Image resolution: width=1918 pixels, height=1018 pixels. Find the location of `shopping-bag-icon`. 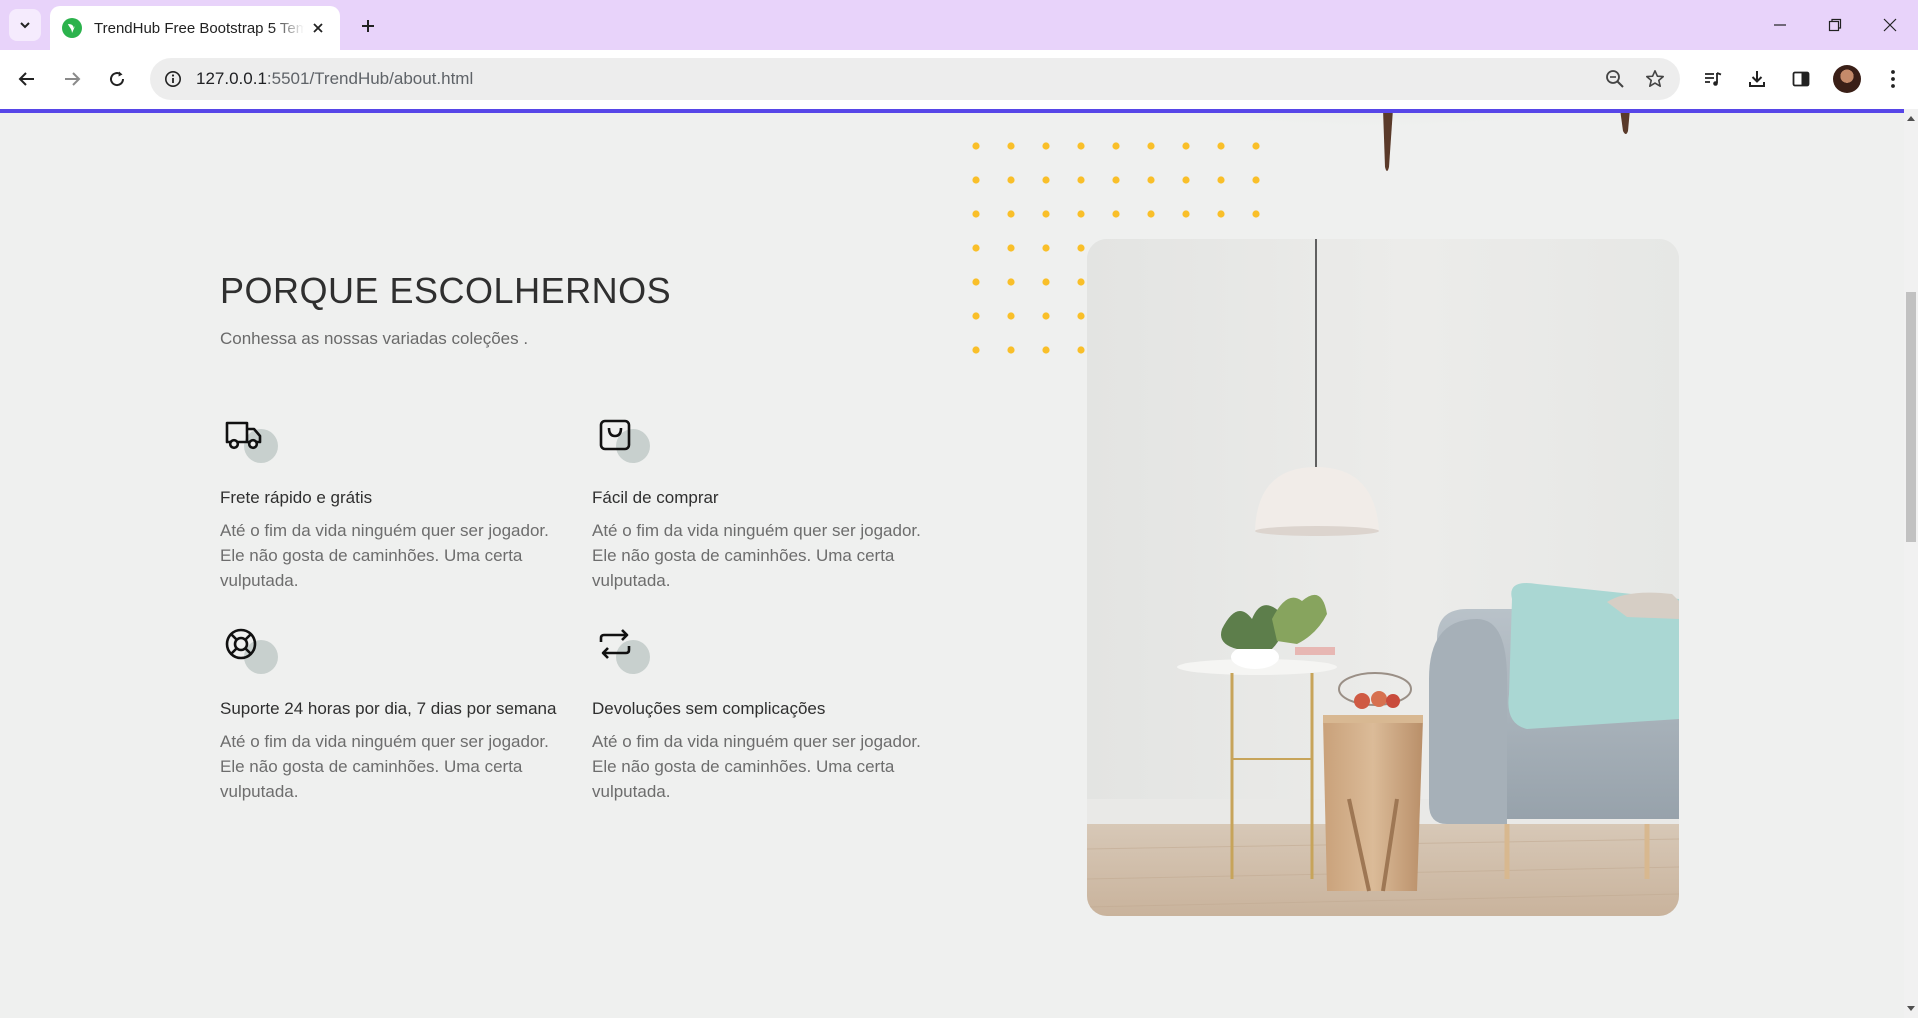

shopping-bag-icon is located at coordinates (615, 435).